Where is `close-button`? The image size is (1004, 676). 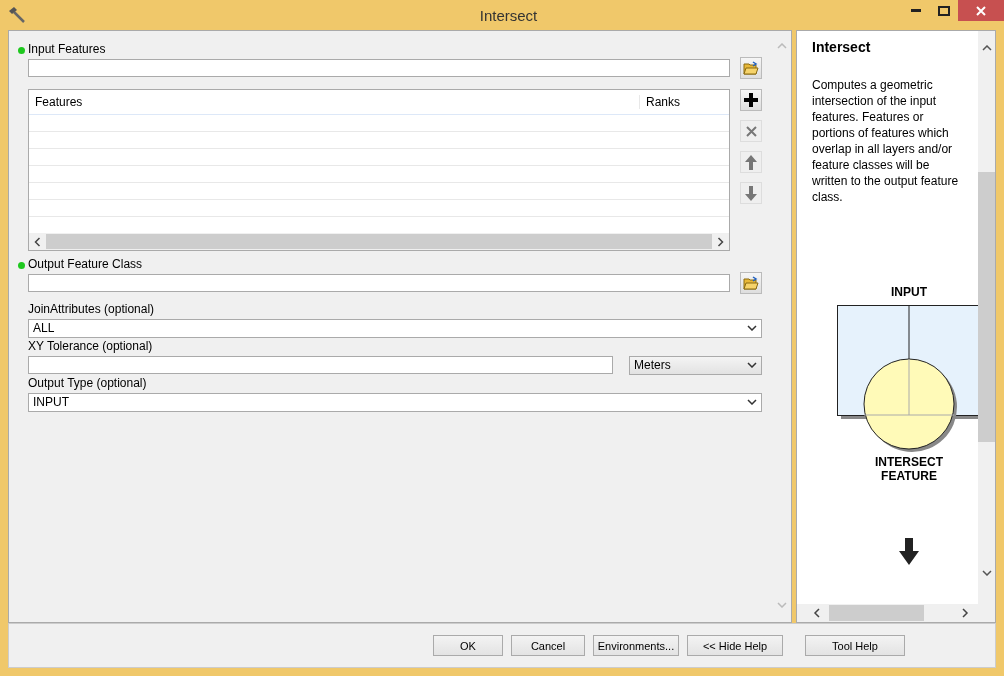 close-button is located at coordinates (981, 10).